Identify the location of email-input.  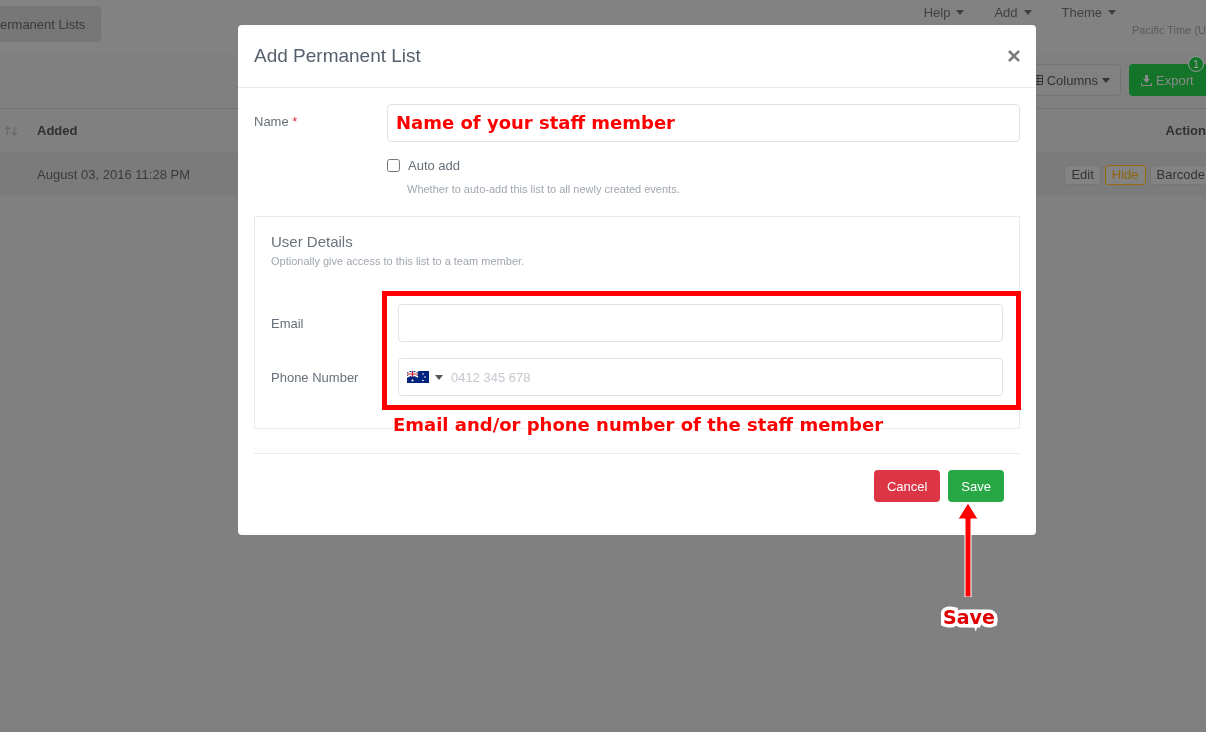
(700, 323).